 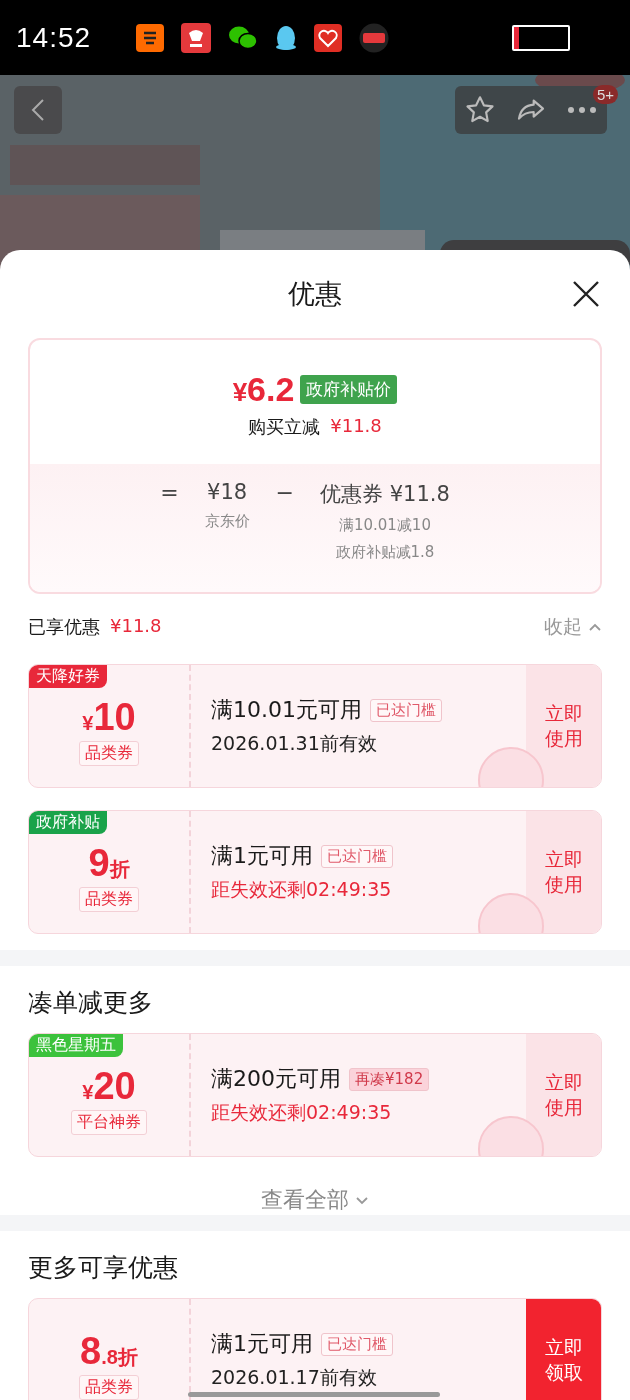 What do you see at coordinates (76, 1045) in the screenshot?
I see `coupon-tag: 黑色星期五` at bounding box center [76, 1045].